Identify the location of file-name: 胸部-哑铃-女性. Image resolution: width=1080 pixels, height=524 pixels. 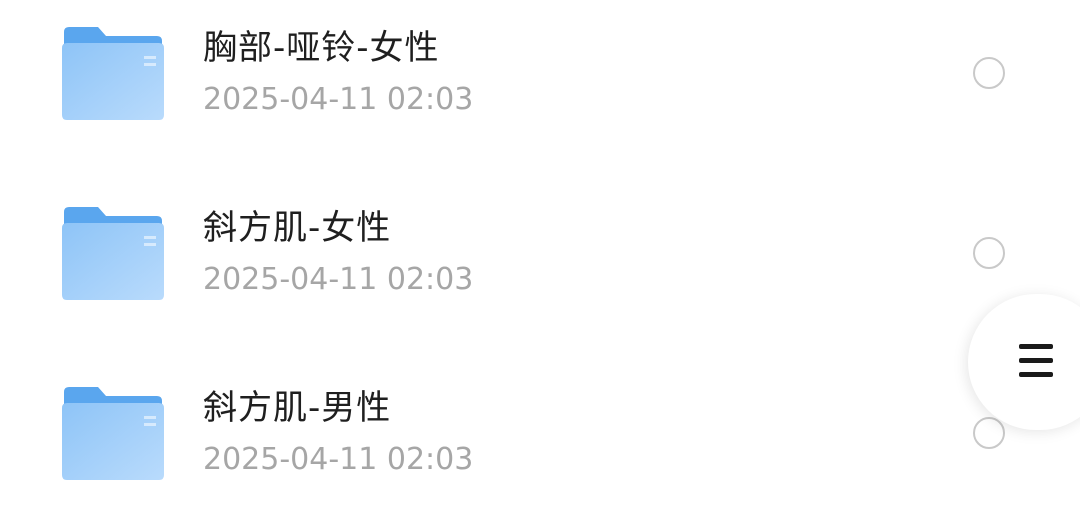
(321, 48).